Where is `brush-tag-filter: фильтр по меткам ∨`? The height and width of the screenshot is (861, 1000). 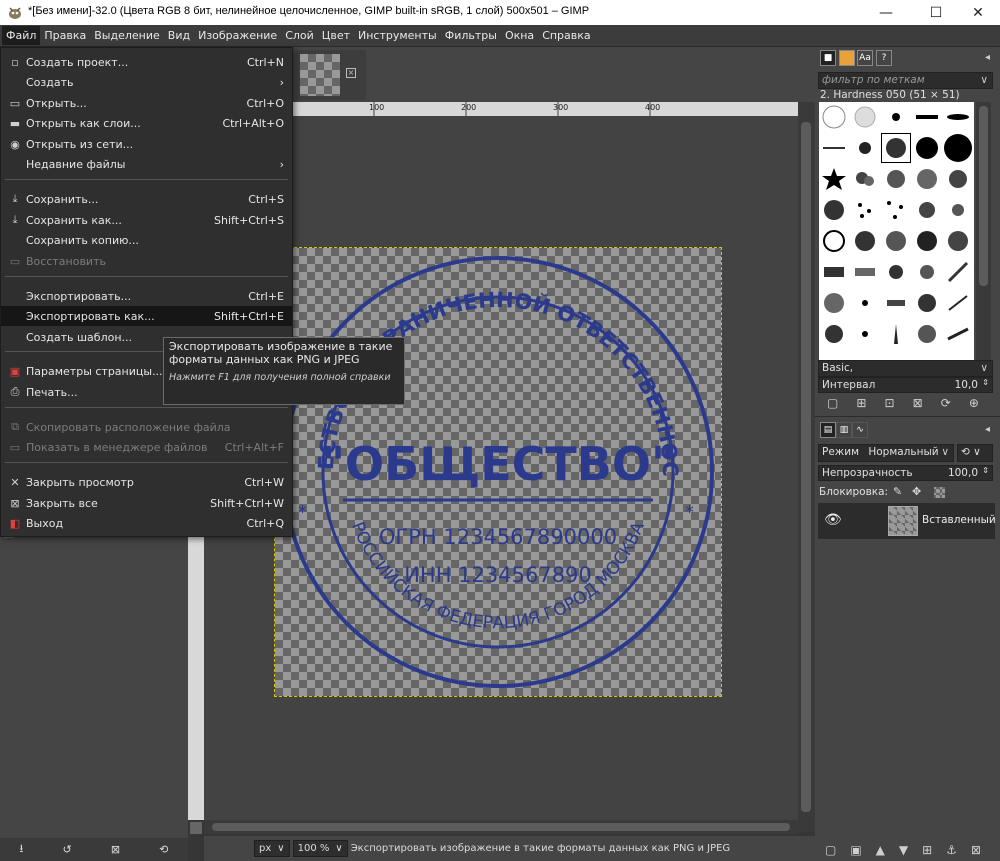 brush-tag-filter: фильтр по меткам ∨ is located at coordinates (905, 80).